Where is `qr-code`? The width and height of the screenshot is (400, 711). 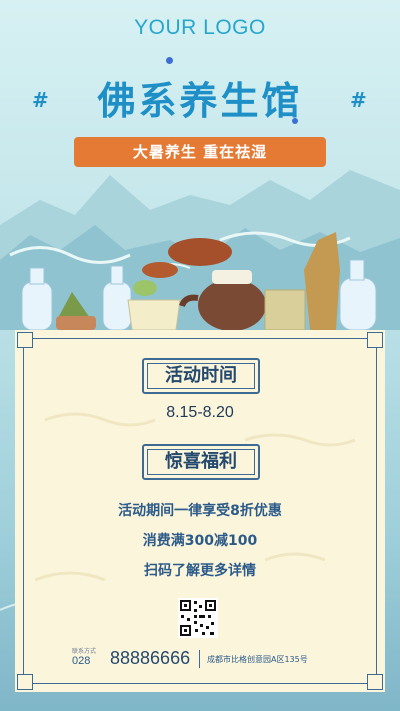
qr-code is located at coordinates (198, 618).